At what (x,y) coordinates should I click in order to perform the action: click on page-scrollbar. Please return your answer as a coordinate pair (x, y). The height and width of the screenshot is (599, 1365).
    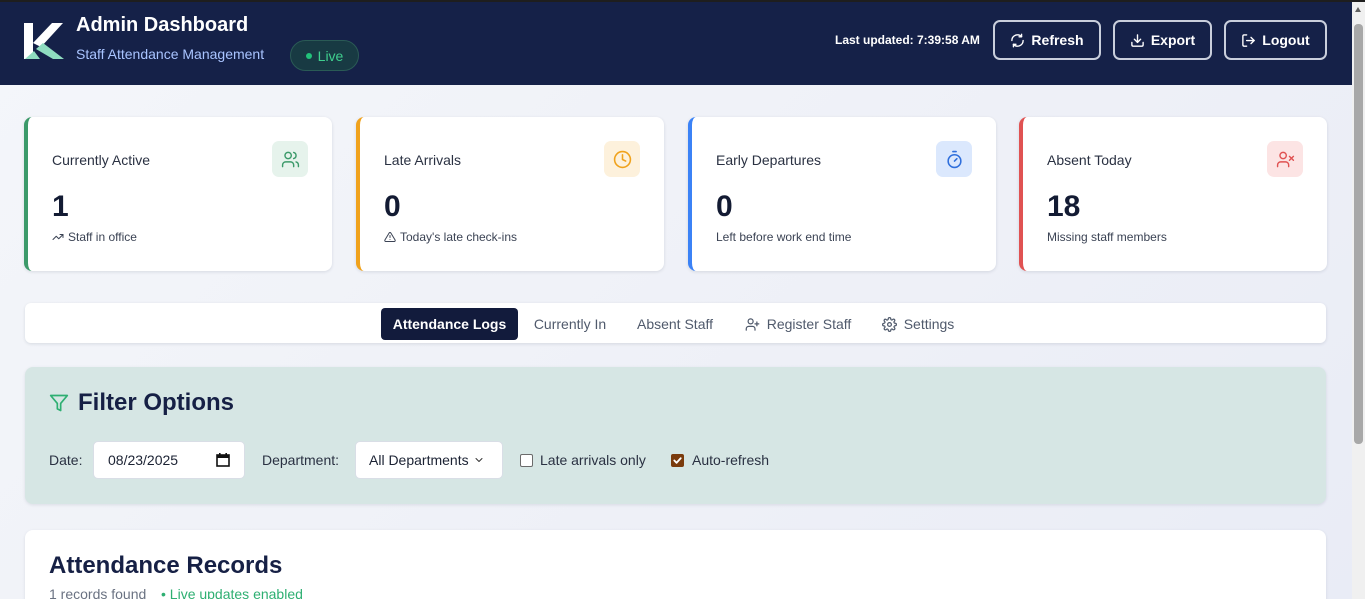
    Looking at the image, I should click on (1358, 300).